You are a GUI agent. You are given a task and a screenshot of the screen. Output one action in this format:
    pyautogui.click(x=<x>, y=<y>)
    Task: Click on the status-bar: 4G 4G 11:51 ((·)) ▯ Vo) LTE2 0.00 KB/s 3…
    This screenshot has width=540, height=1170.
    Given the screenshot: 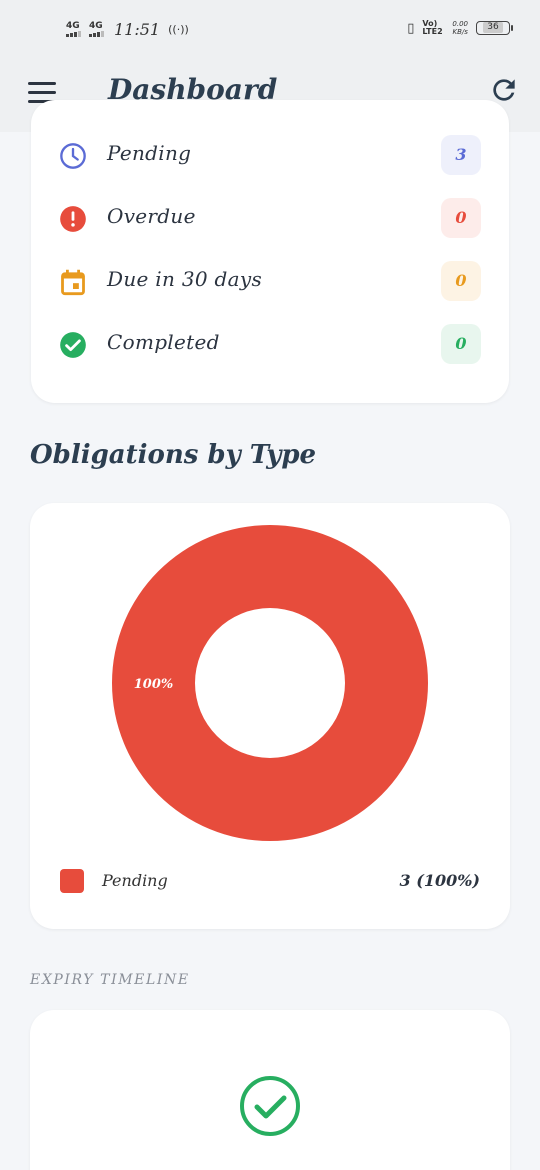 What is the action you would take?
    pyautogui.click(x=270, y=30)
    